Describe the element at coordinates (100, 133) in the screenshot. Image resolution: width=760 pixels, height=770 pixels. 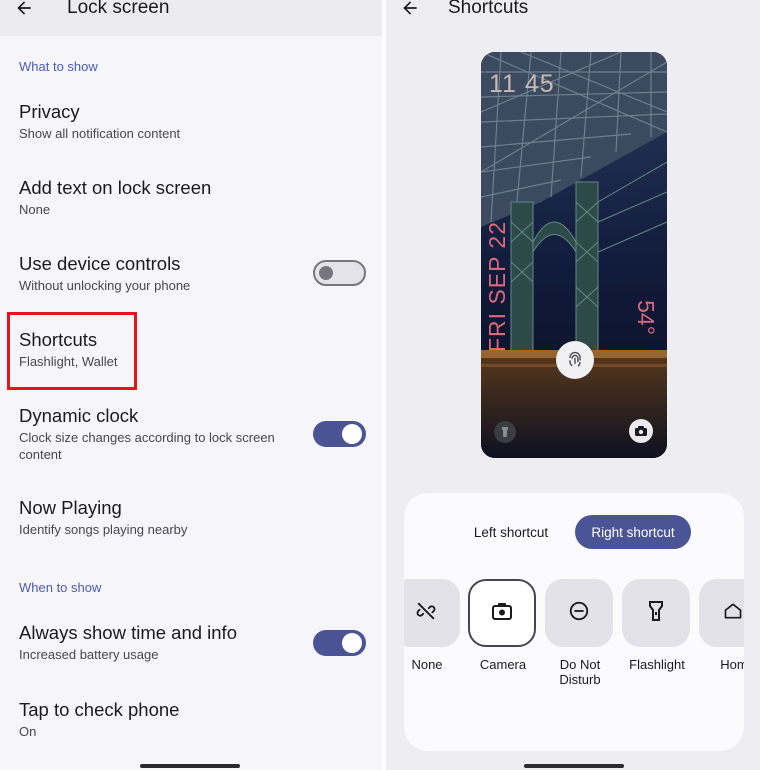
I see `setting-summary: Show all notification content` at that location.